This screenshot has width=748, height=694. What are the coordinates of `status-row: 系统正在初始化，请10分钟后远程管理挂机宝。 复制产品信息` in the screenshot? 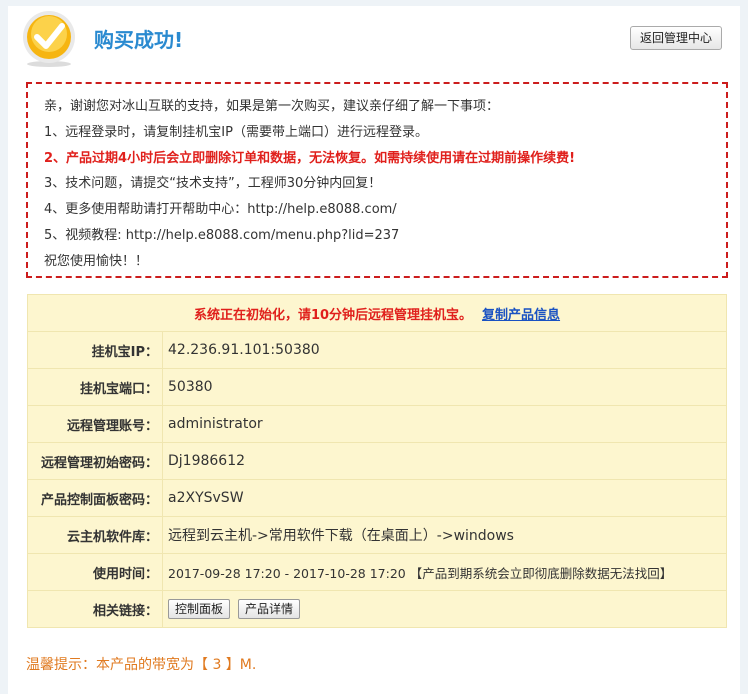 It's located at (377, 313).